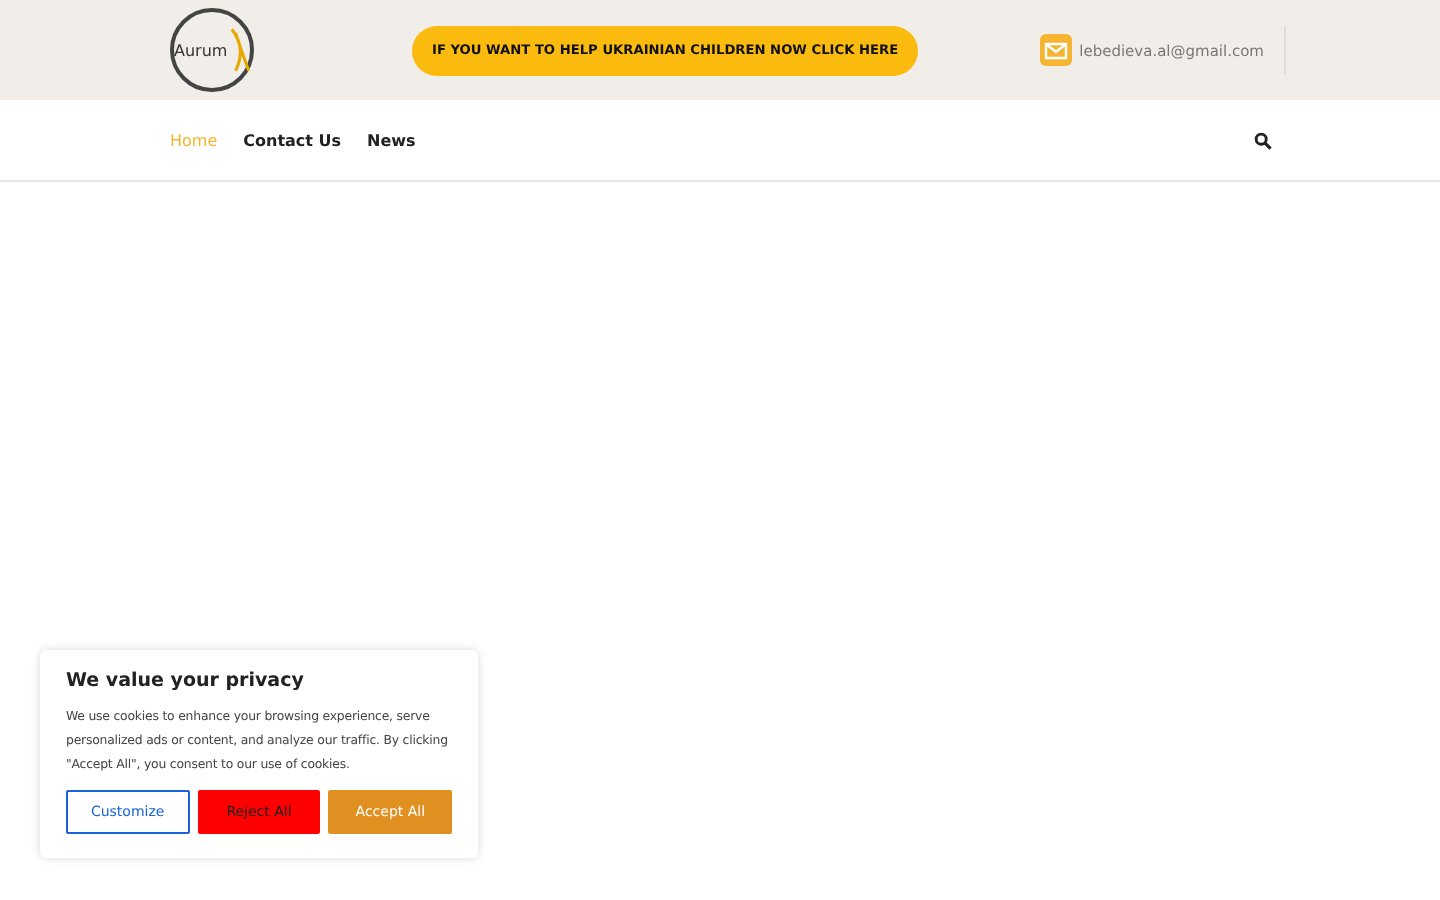 The height and width of the screenshot is (900, 1440). Describe the element at coordinates (292, 140) in the screenshot. I see `nav-link: Contact Us` at that location.